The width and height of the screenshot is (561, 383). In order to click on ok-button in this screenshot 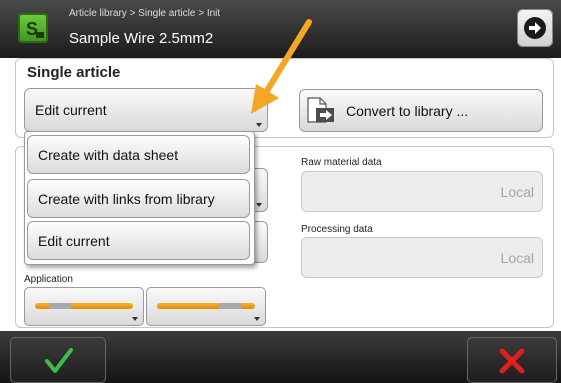, I will do `click(58, 360)`.